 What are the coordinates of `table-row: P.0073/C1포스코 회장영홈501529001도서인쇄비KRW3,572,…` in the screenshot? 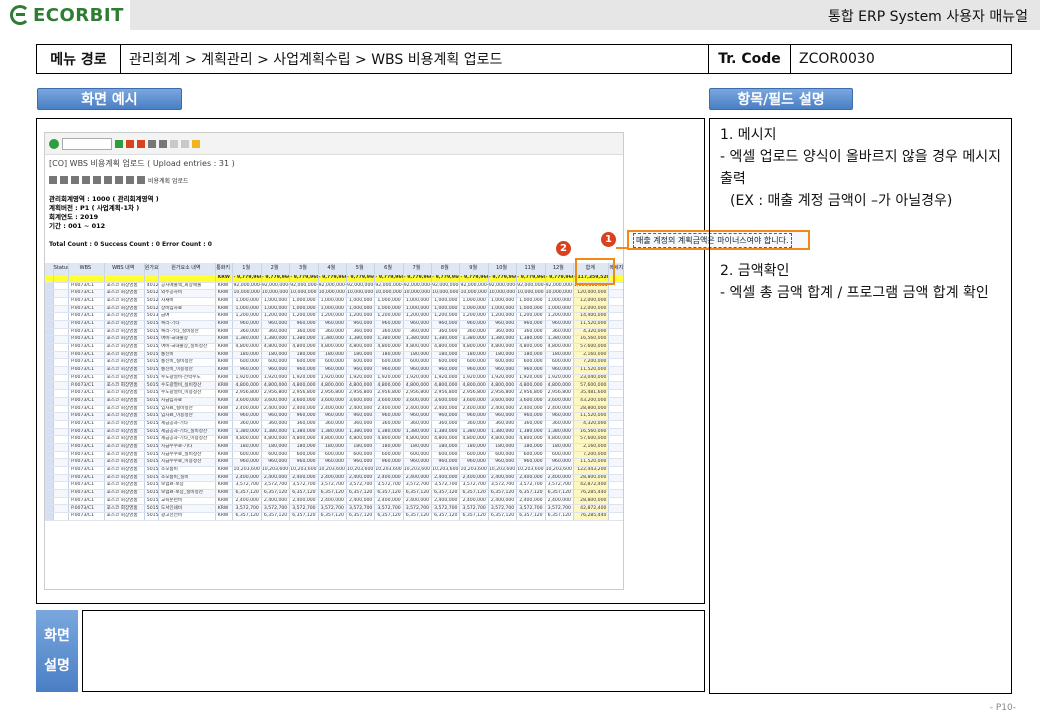 It's located at (334, 509).